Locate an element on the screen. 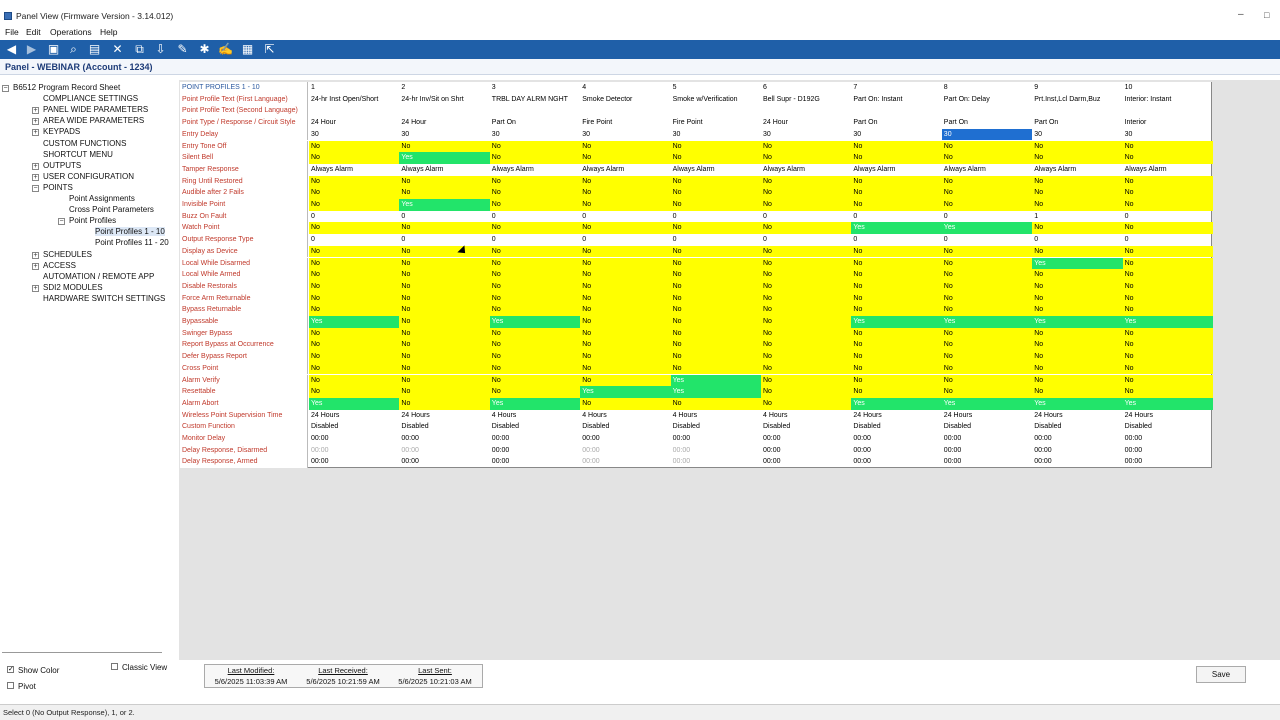 The width and height of the screenshot is (1280, 720). menu-operations: Operations is located at coordinates (71, 32).